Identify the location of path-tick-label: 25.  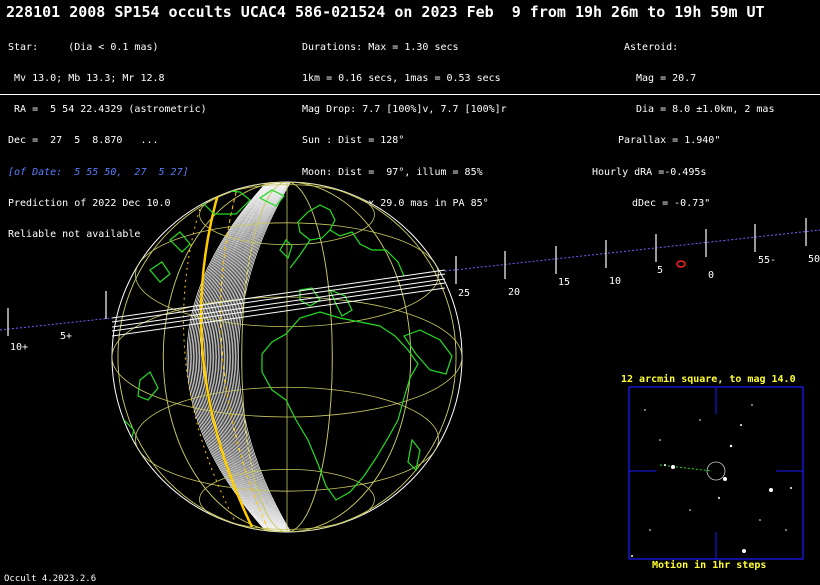
(464, 293).